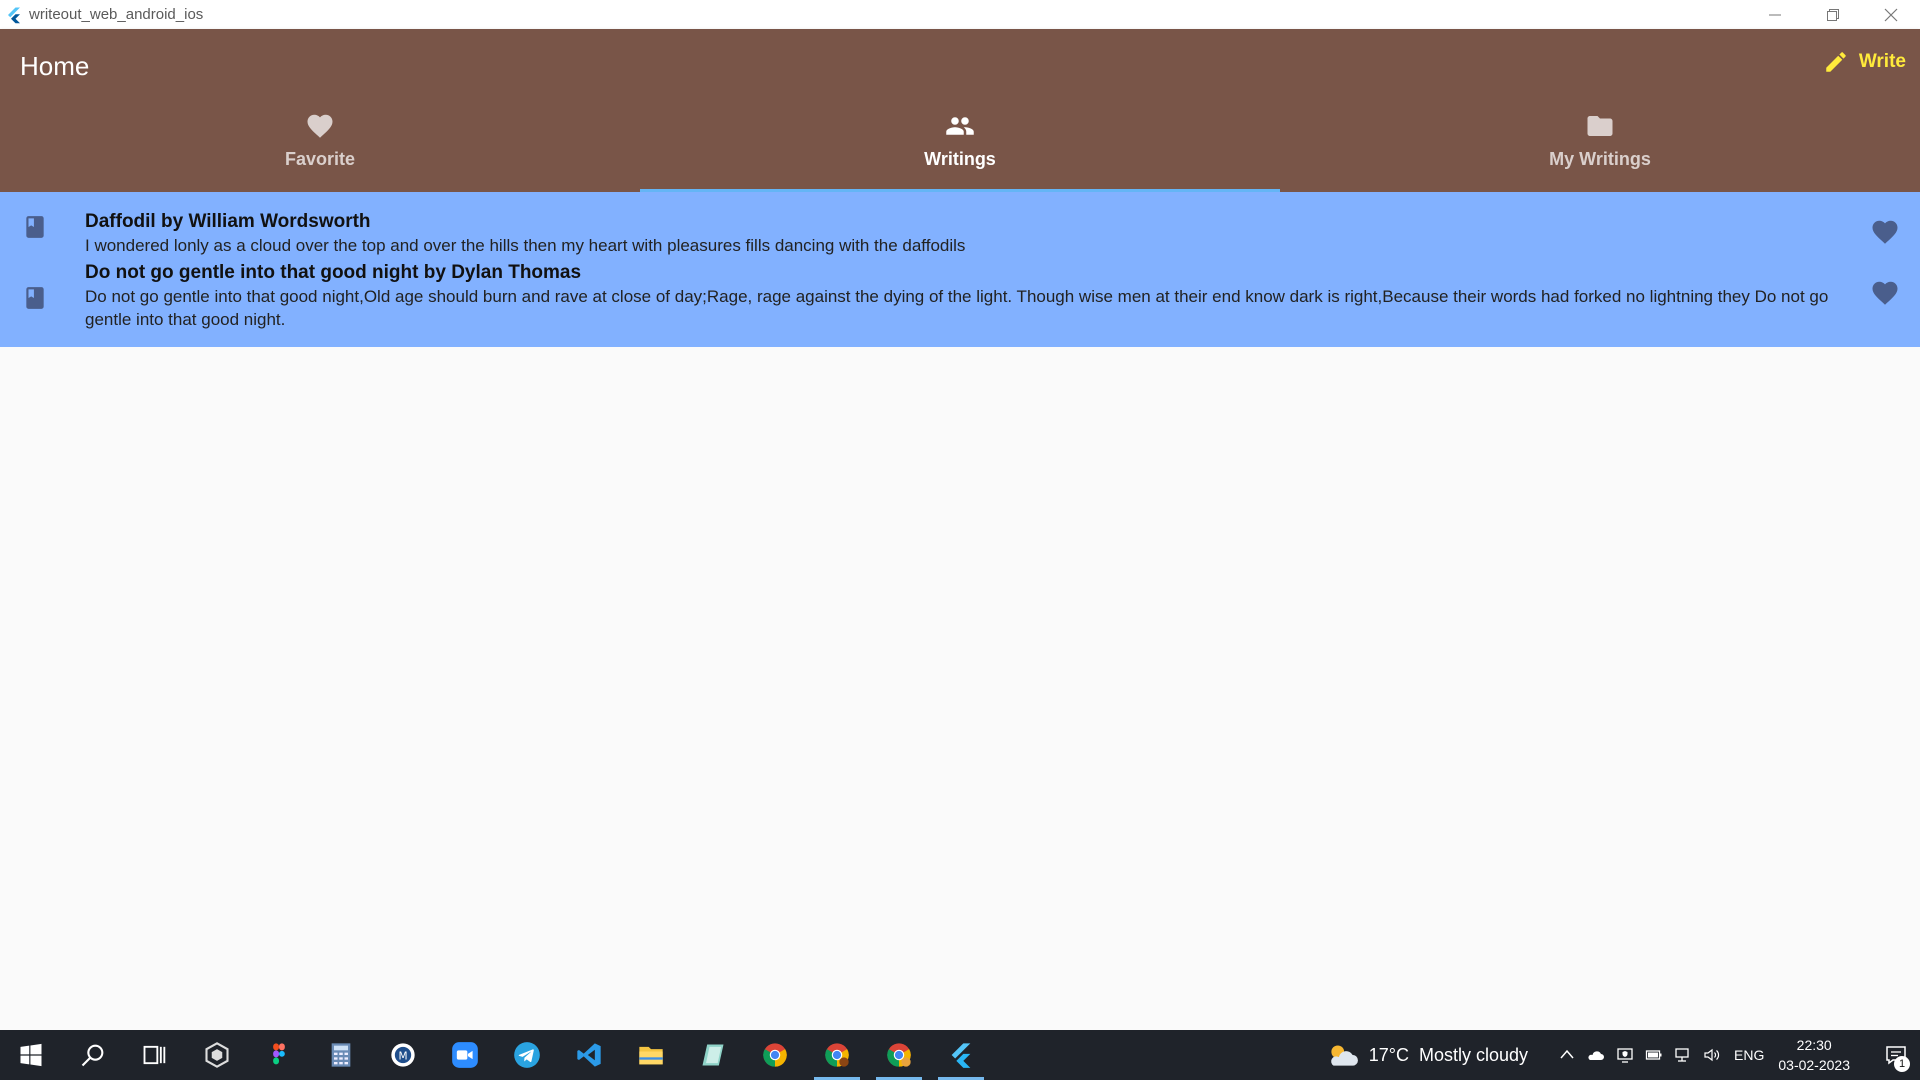 Image resolution: width=1920 pixels, height=1080 pixels. I want to click on weather-condition: Mostly cloudy, so click(1473, 1054).